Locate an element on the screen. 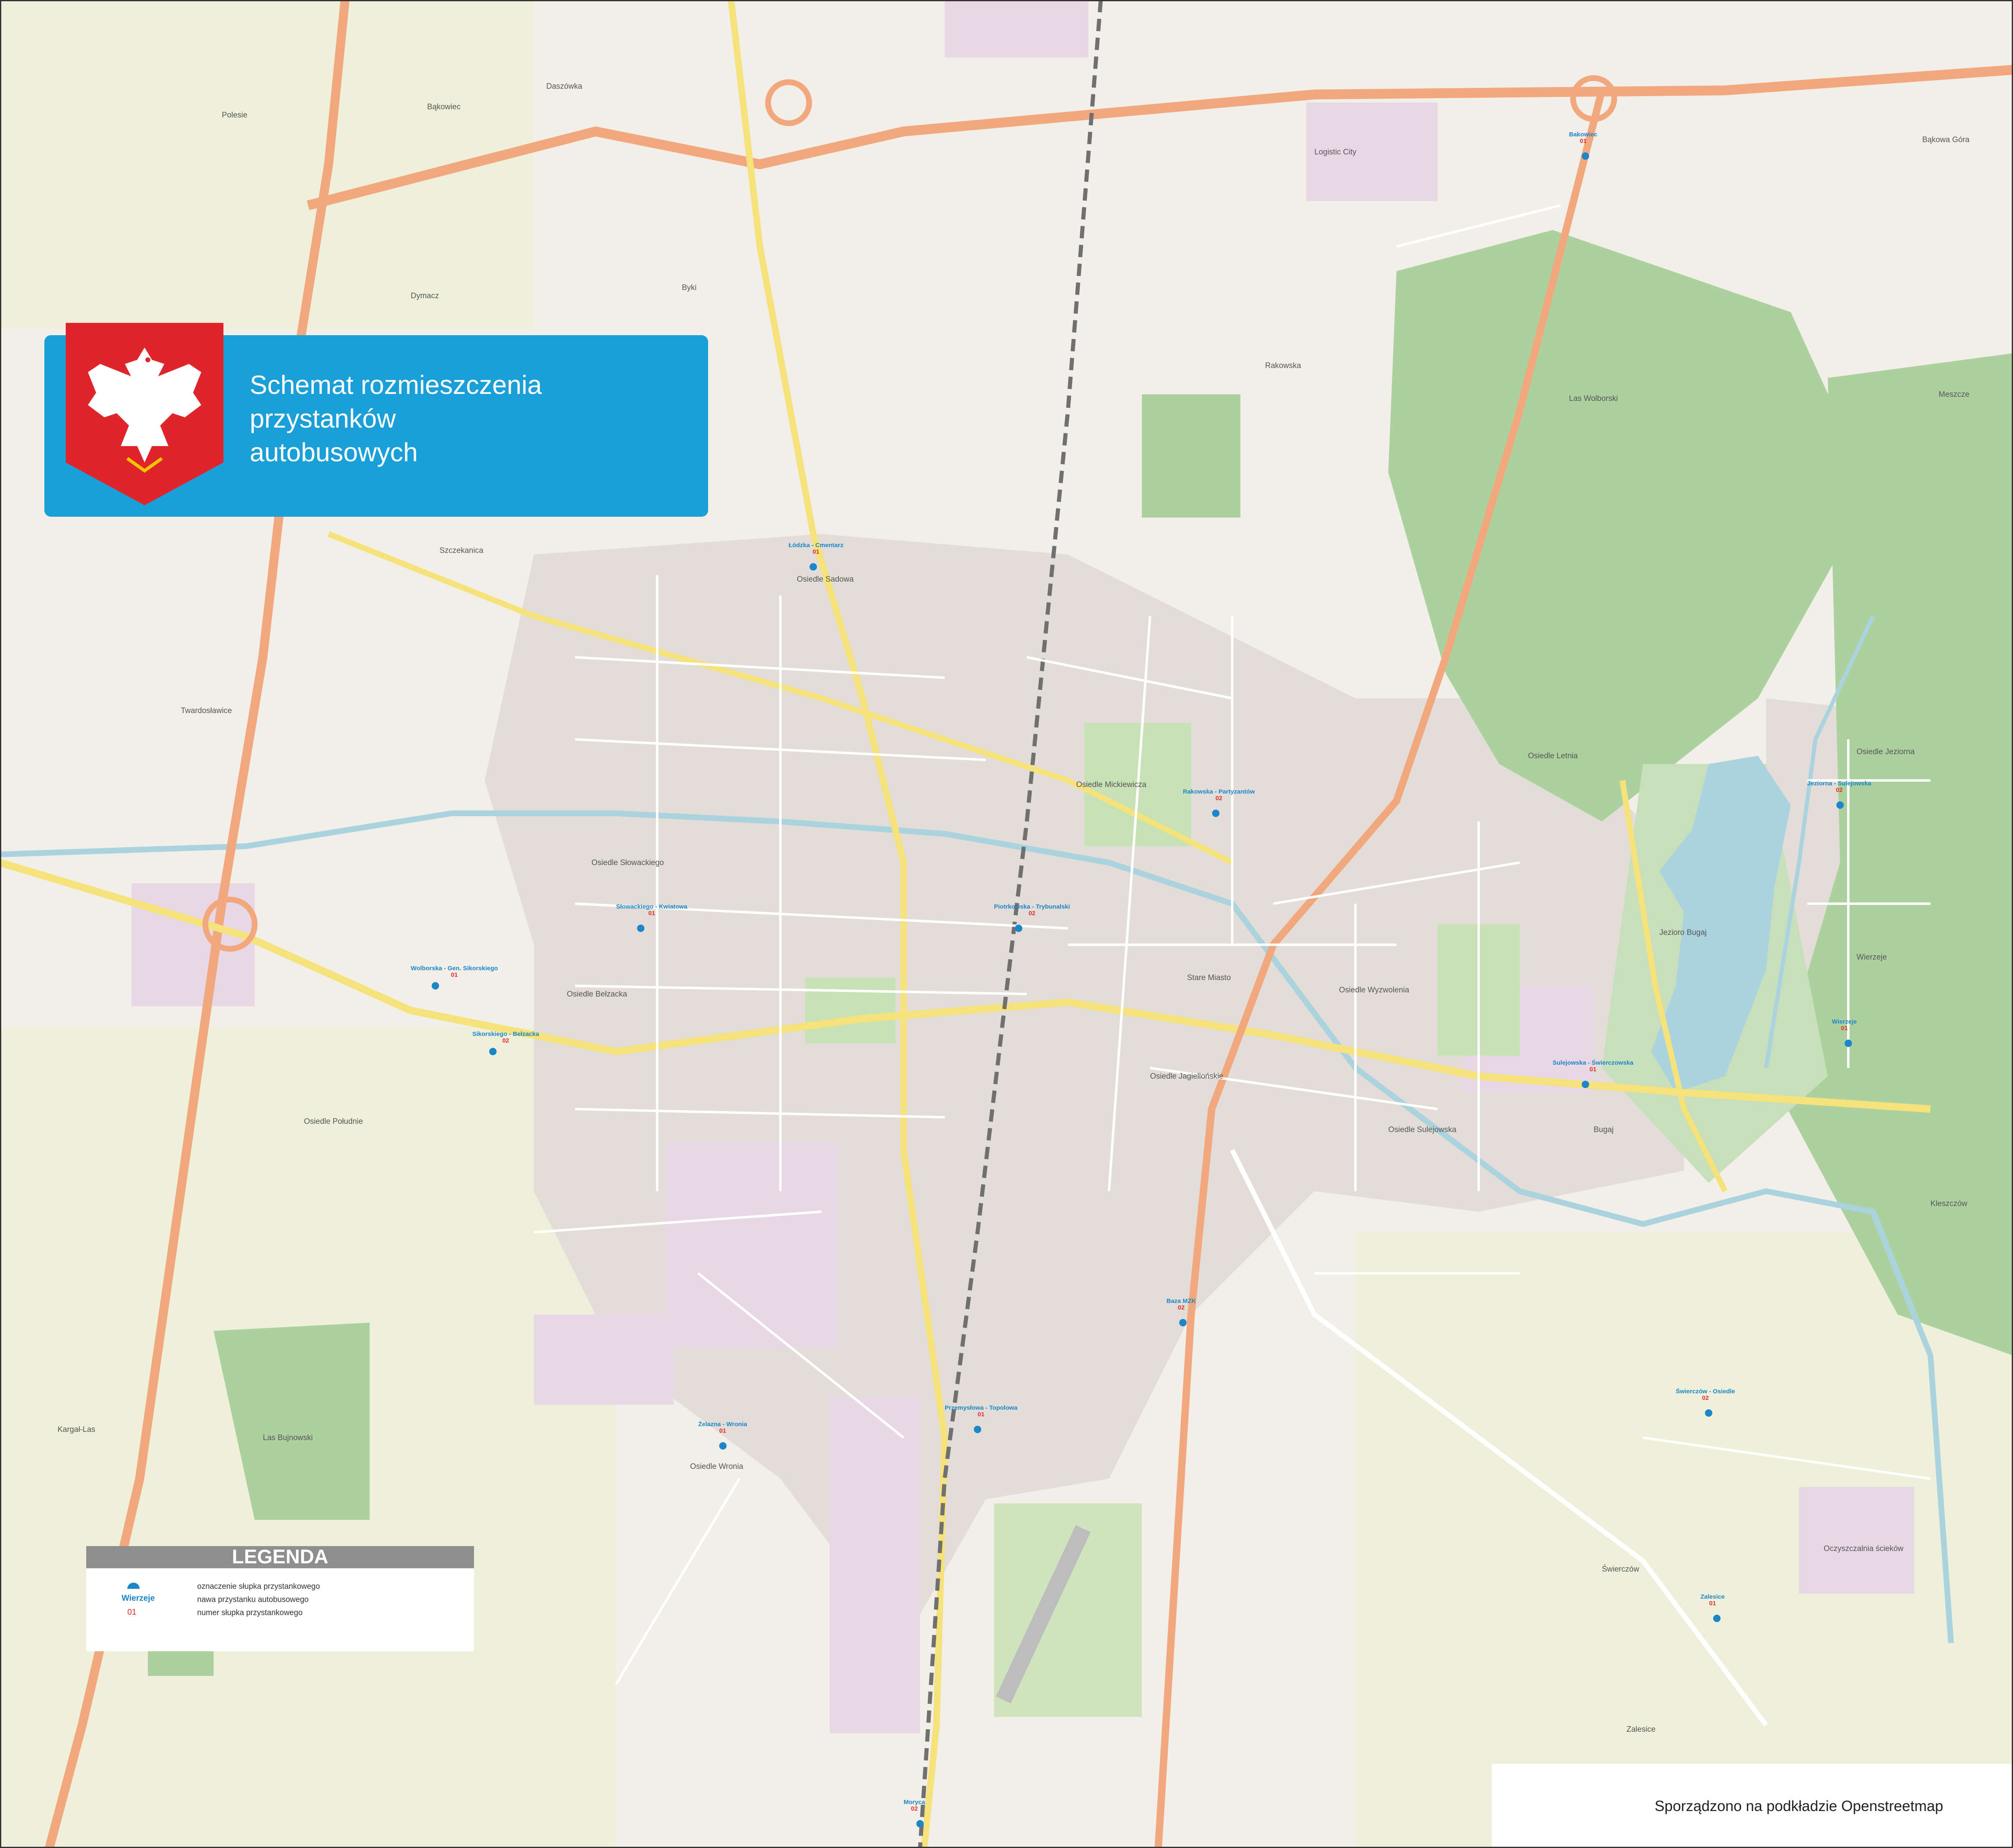 This screenshot has height=1848, width=2013. bus-stop-label: Sulejowska - Świerczowska 01 is located at coordinates (1593, 1066).